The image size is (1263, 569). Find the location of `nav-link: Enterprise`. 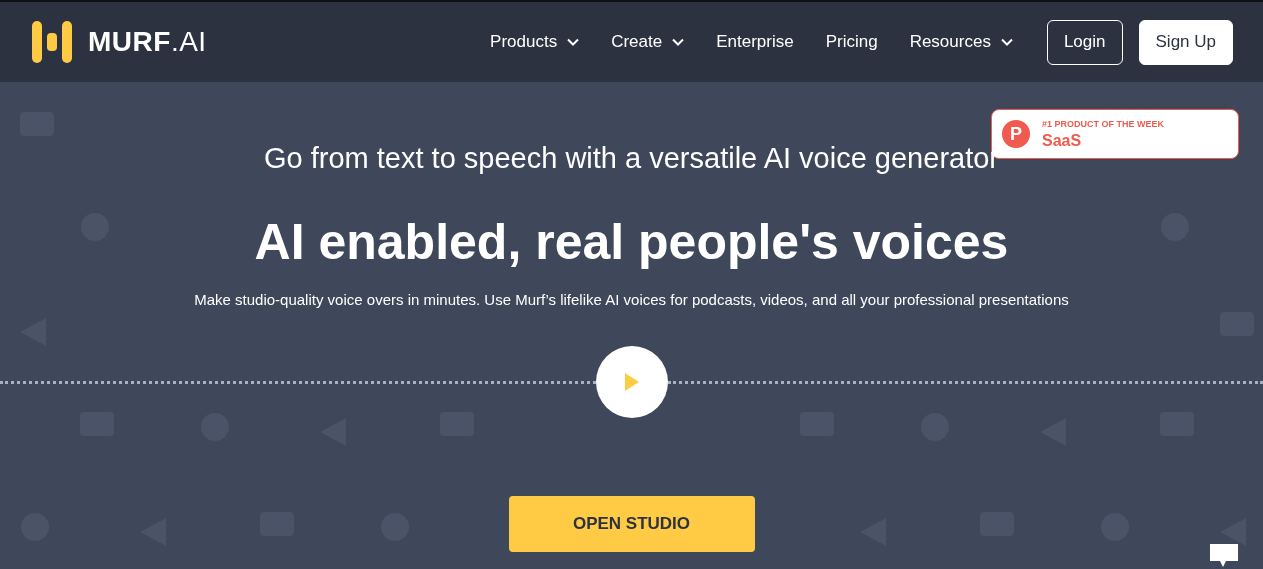

nav-link: Enterprise is located at coordinates (755, 42).